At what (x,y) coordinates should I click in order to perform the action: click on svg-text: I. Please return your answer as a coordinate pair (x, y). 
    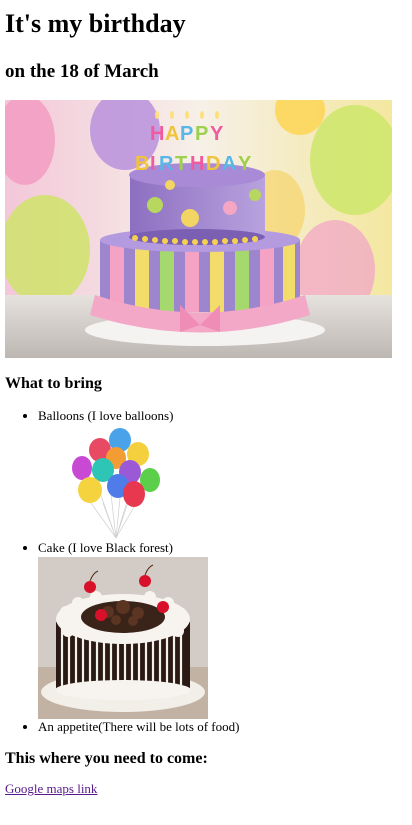
    Looking at the image, I should click on (153, 164).